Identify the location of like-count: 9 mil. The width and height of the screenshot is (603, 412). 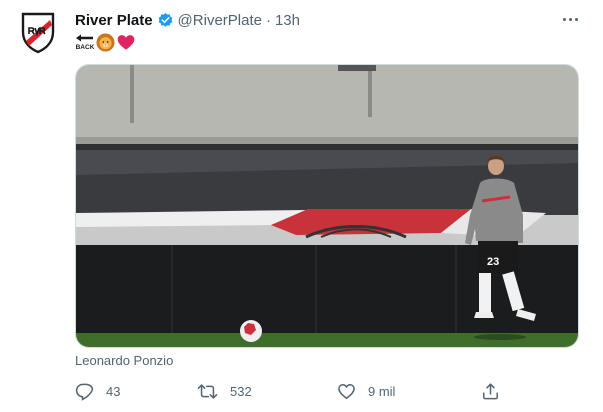
(382, 391).